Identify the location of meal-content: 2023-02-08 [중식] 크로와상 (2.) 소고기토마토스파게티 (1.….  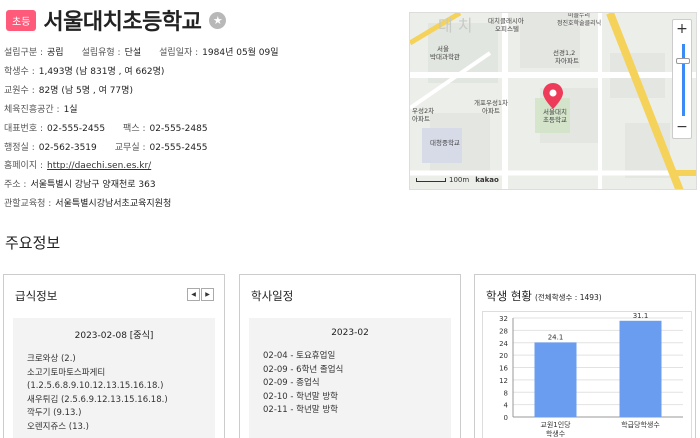
(114, 378).